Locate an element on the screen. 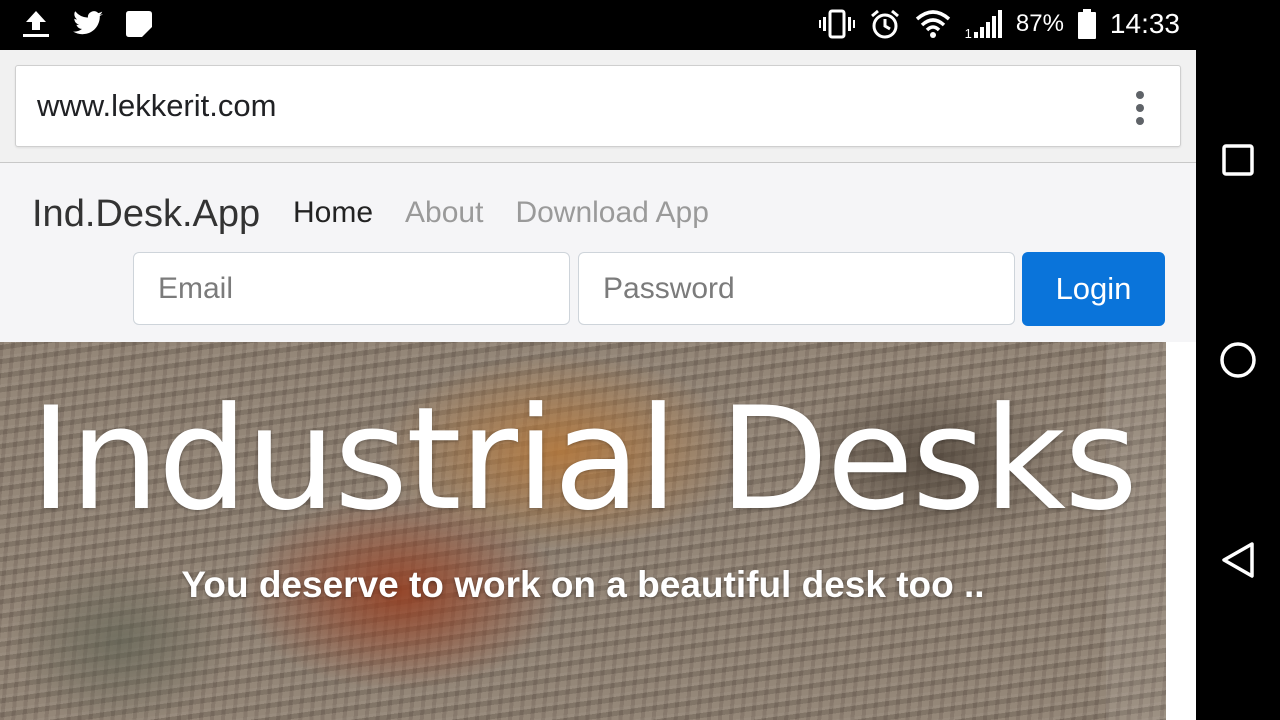  signal-sim-label: 1 is located at coordinates (968, 33).